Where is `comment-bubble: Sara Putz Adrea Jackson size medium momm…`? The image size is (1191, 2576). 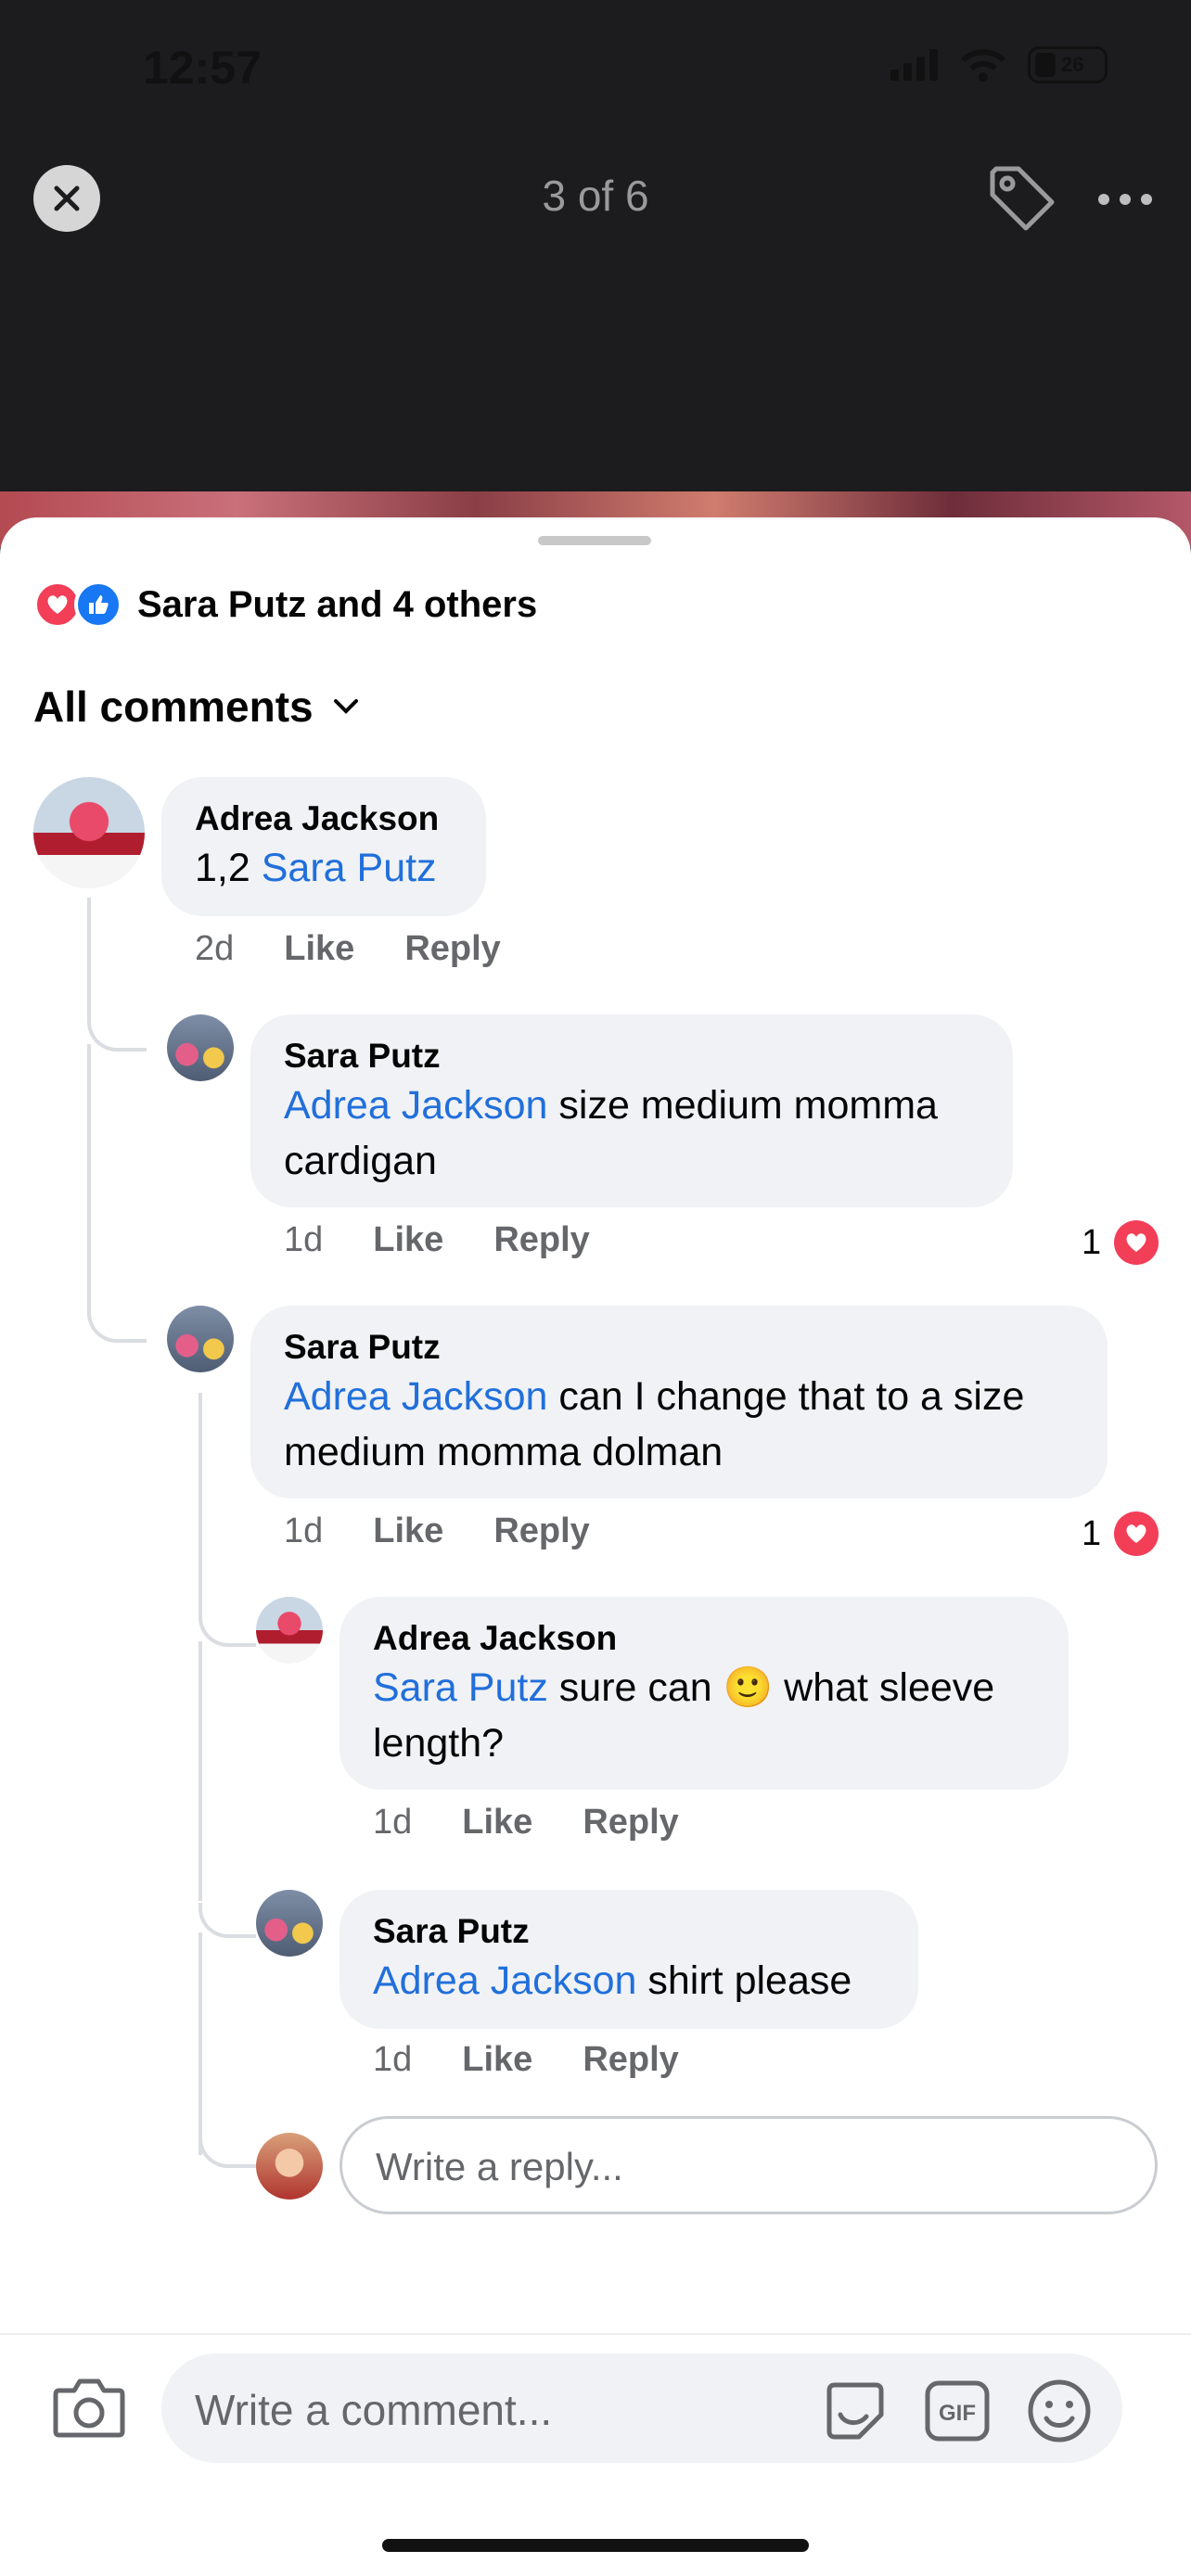 comment-bubble: Sara Putz Adrea Jackson size medium momm… is located at coordinates (631, 1110).